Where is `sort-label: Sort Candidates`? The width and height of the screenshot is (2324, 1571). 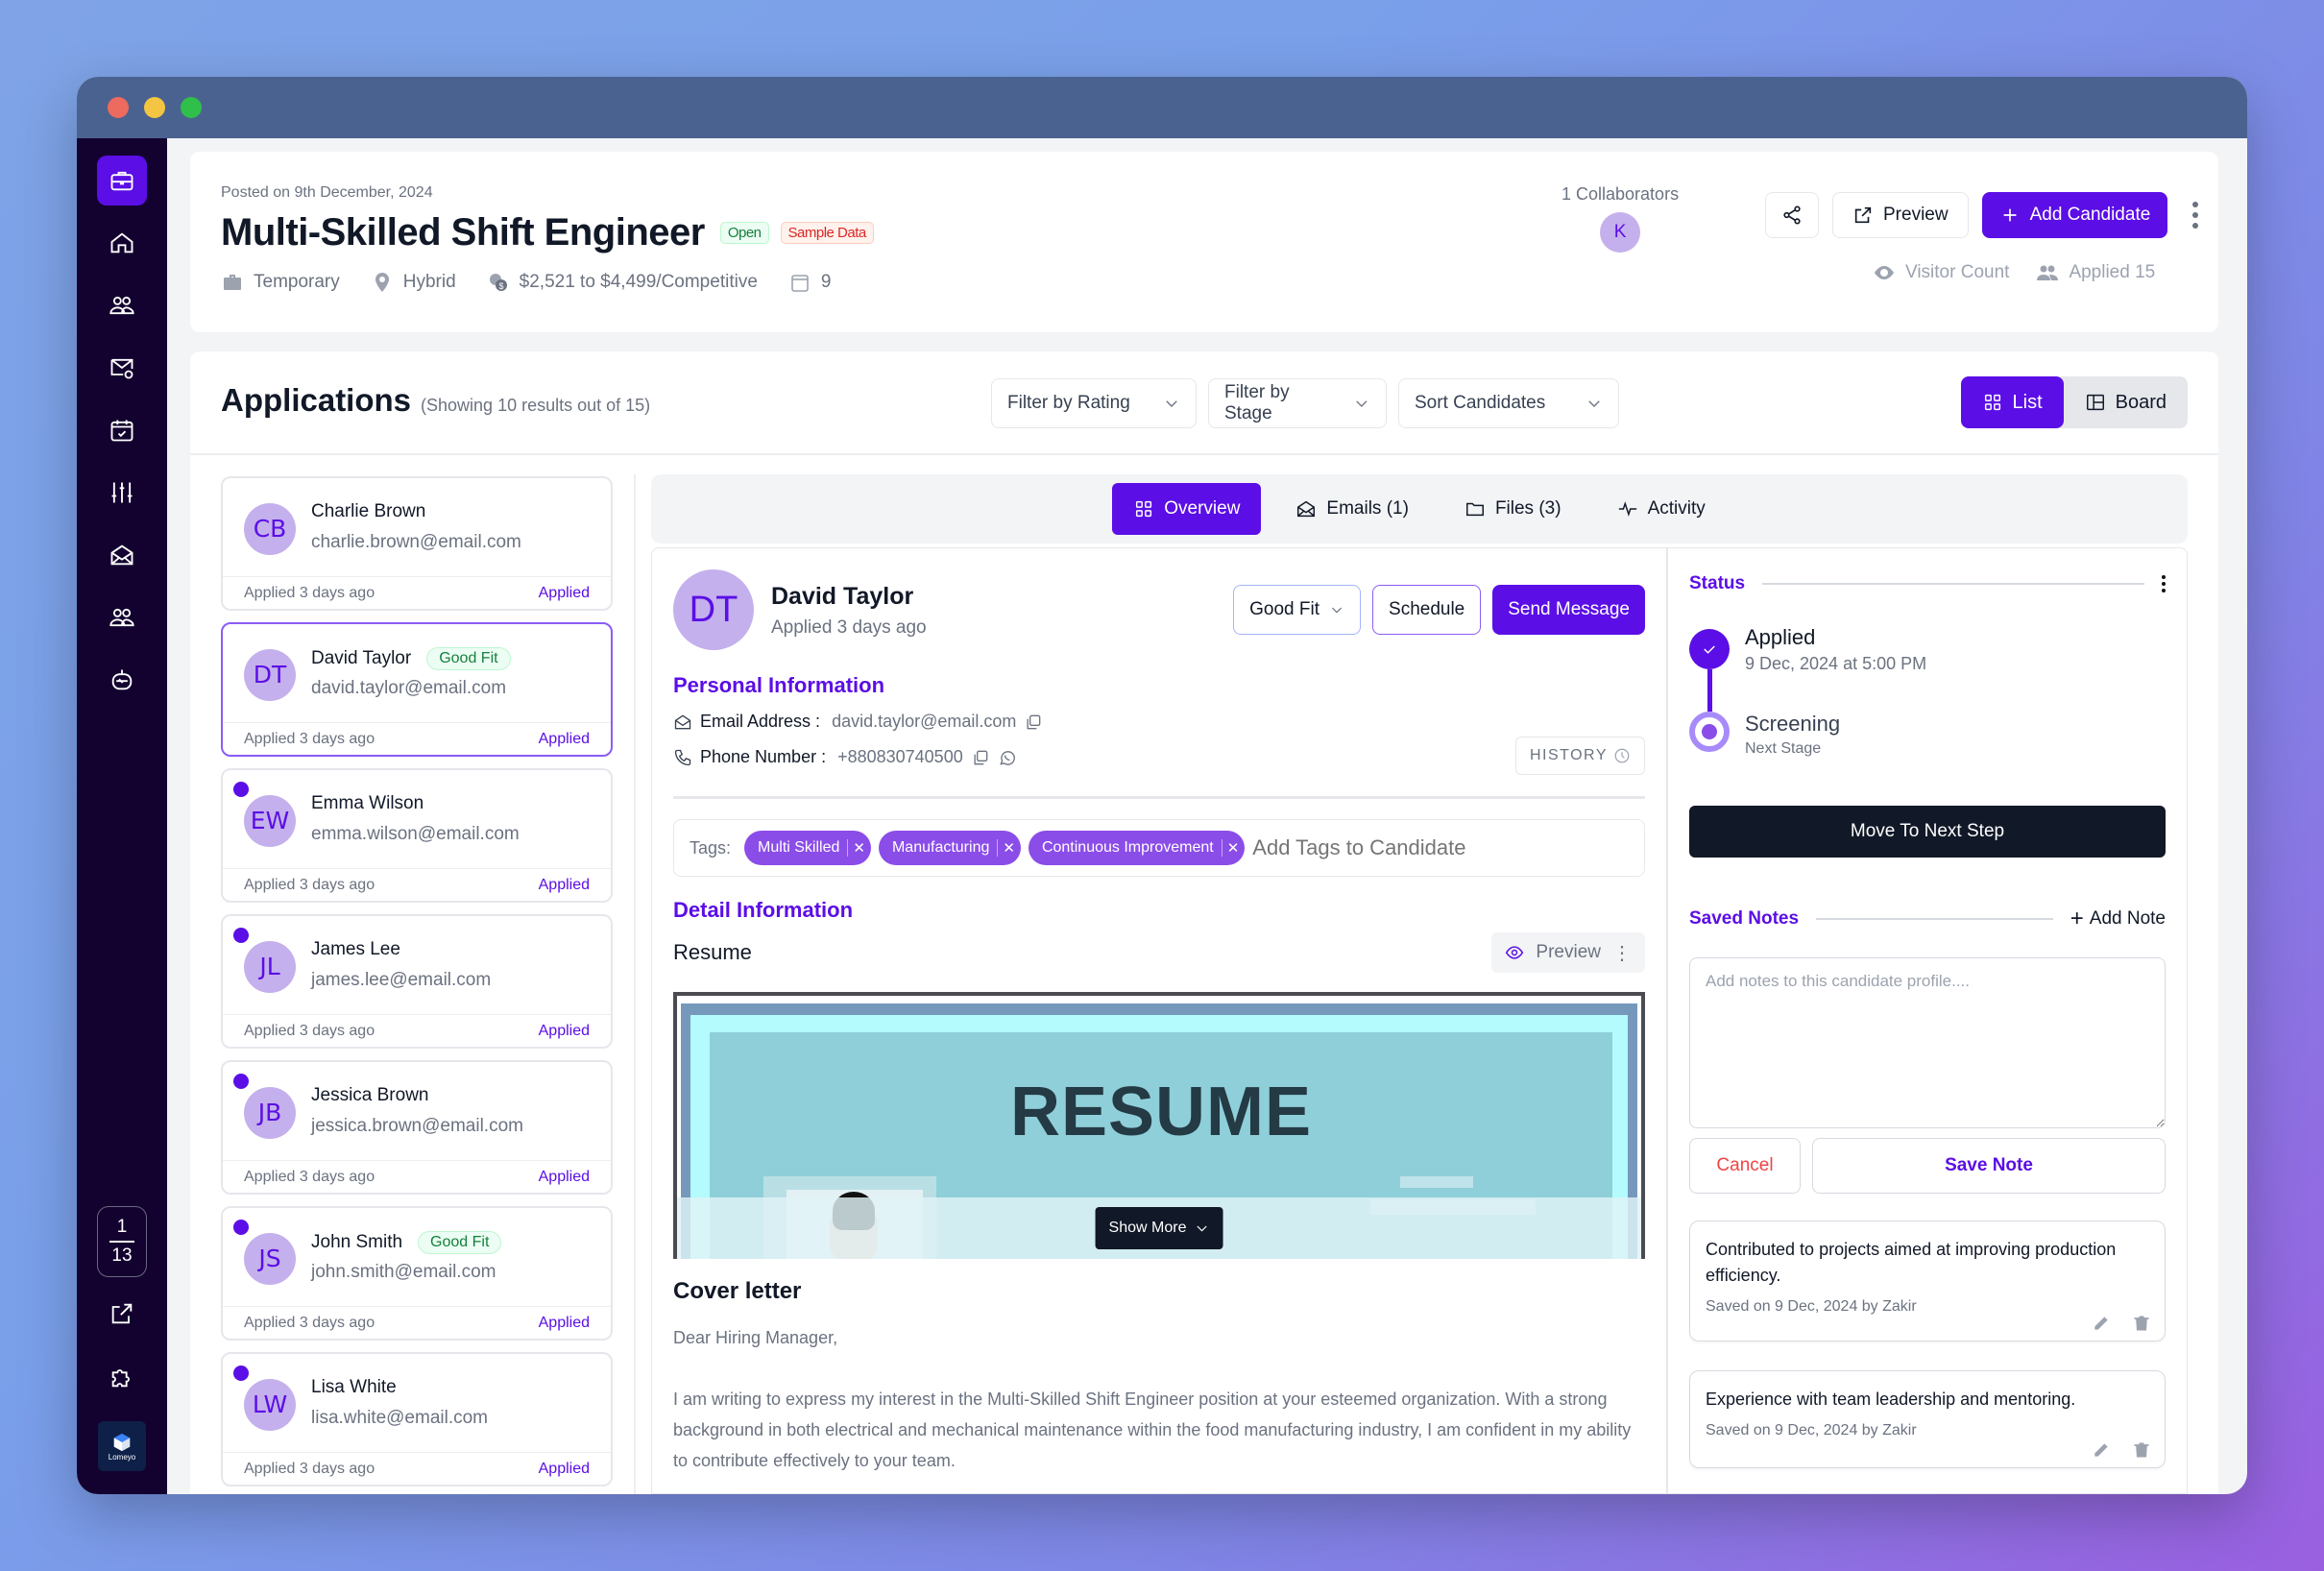 sort-label: Sort Candidates is located at coordinates (1480, 403).